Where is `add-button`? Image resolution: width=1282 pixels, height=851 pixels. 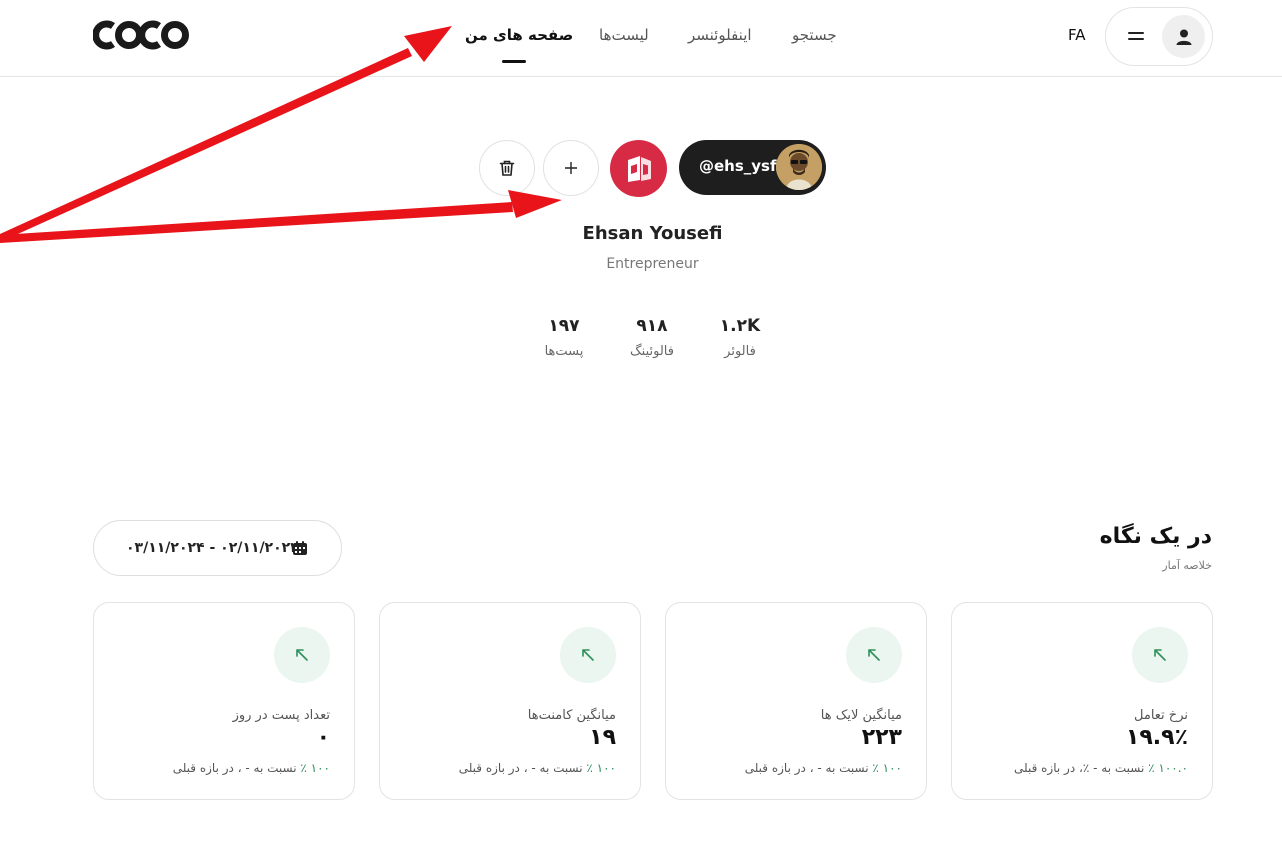
add-button is located at coordinates (571, 168).